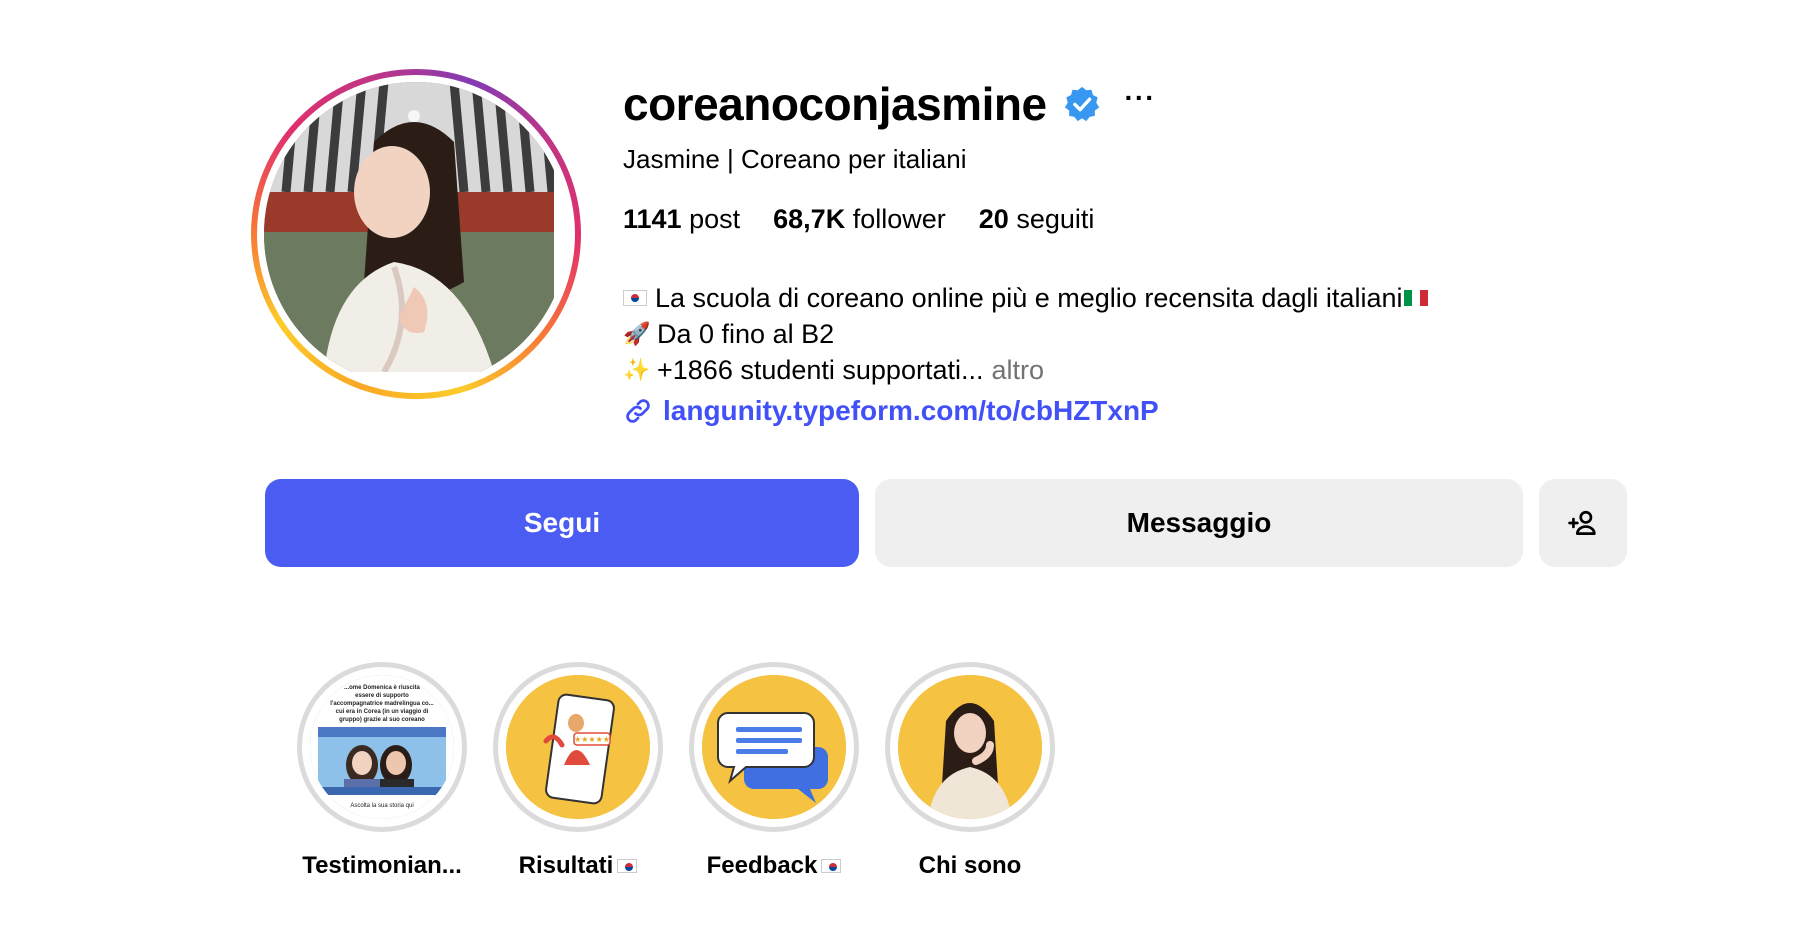 Image resolution: width=1804 pixels, height=946 pixels. I want to click on following-count: 20, so click(993, 219).